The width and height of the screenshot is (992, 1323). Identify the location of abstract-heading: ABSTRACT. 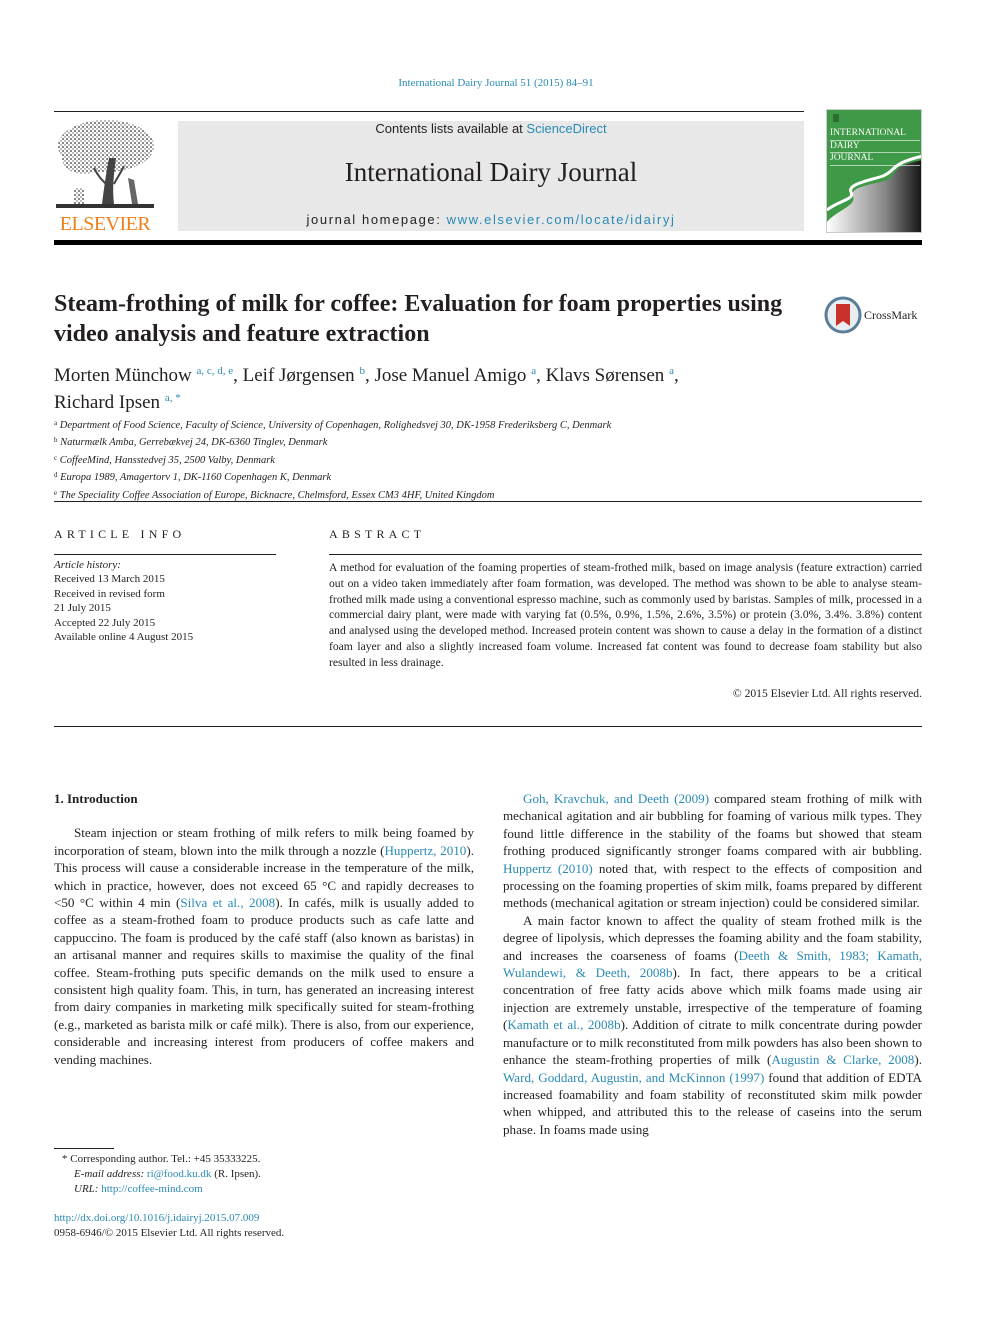
(377, 534).